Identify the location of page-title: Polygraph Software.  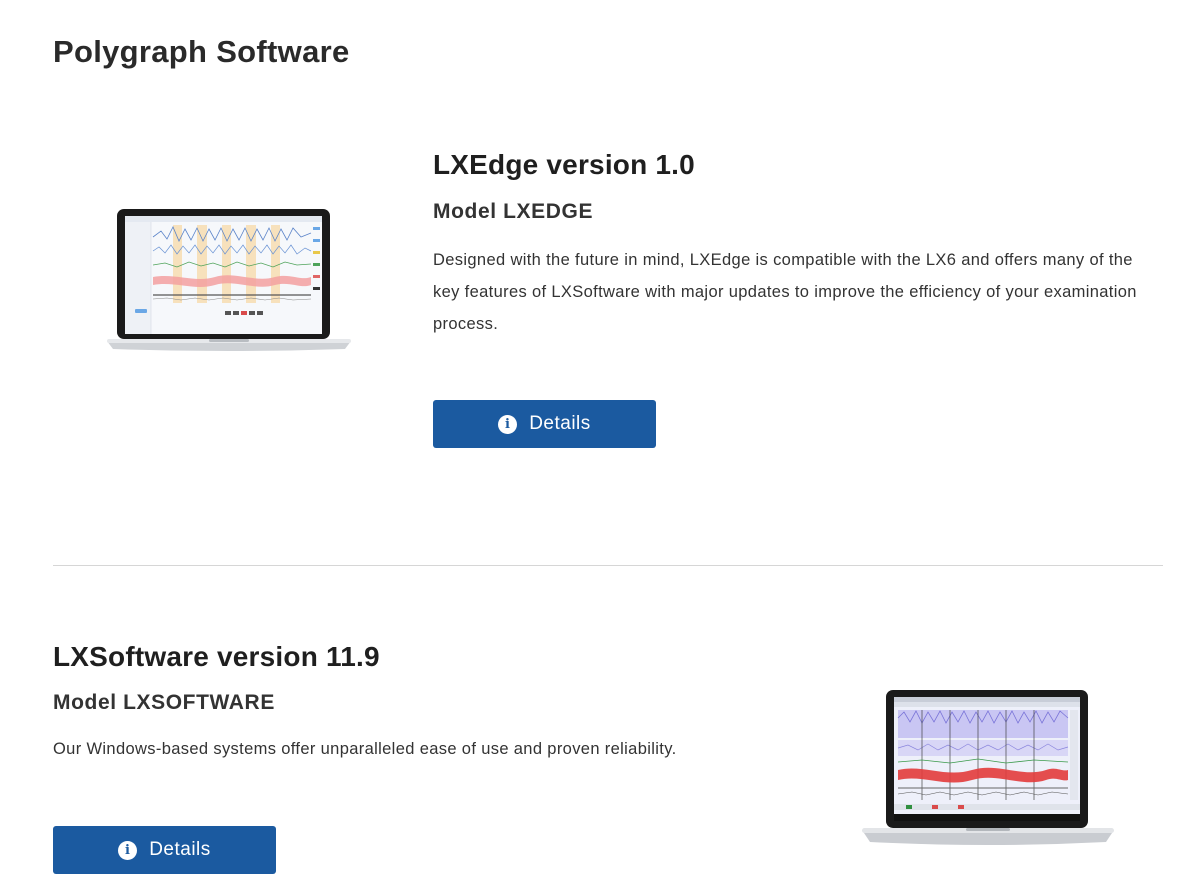
(201, 51).